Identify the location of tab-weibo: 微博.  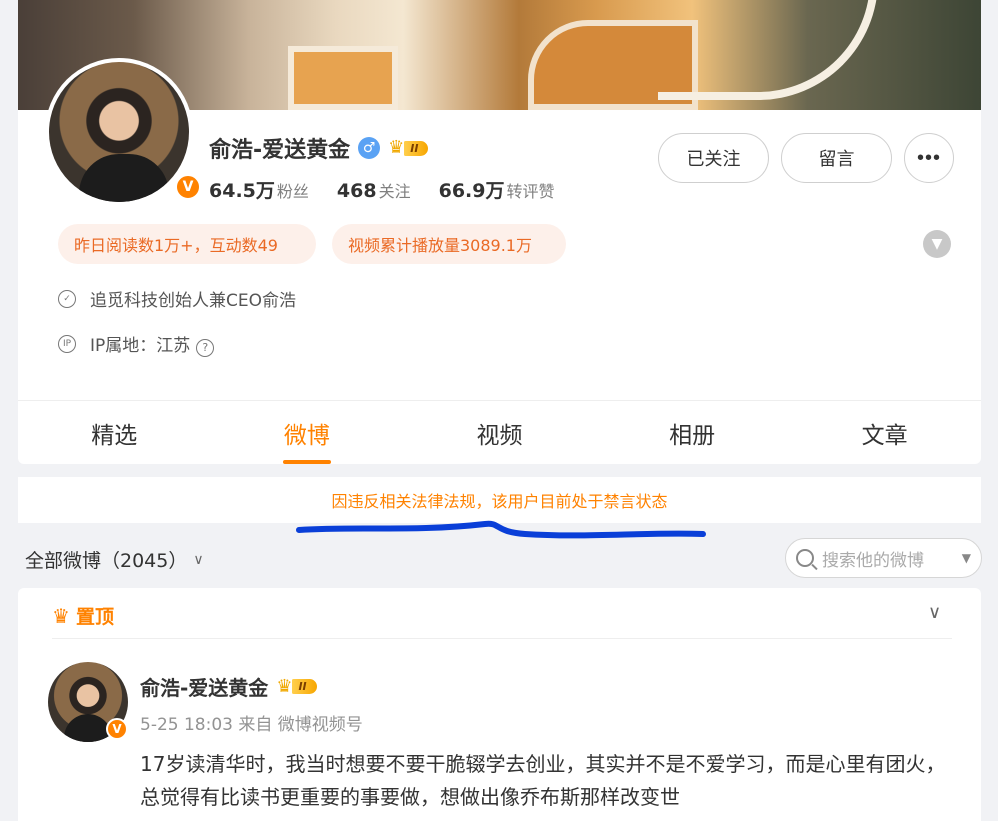
(307, 432).